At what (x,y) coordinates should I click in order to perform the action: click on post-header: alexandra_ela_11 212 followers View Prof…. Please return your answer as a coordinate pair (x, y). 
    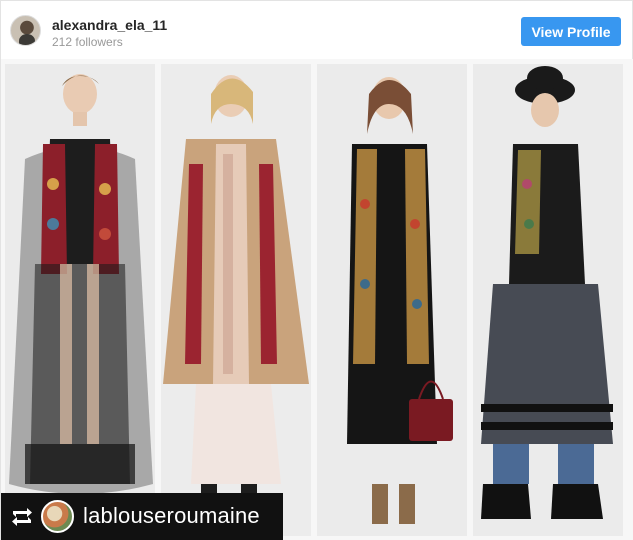
    Looking at the image, I should click on (317, 30).